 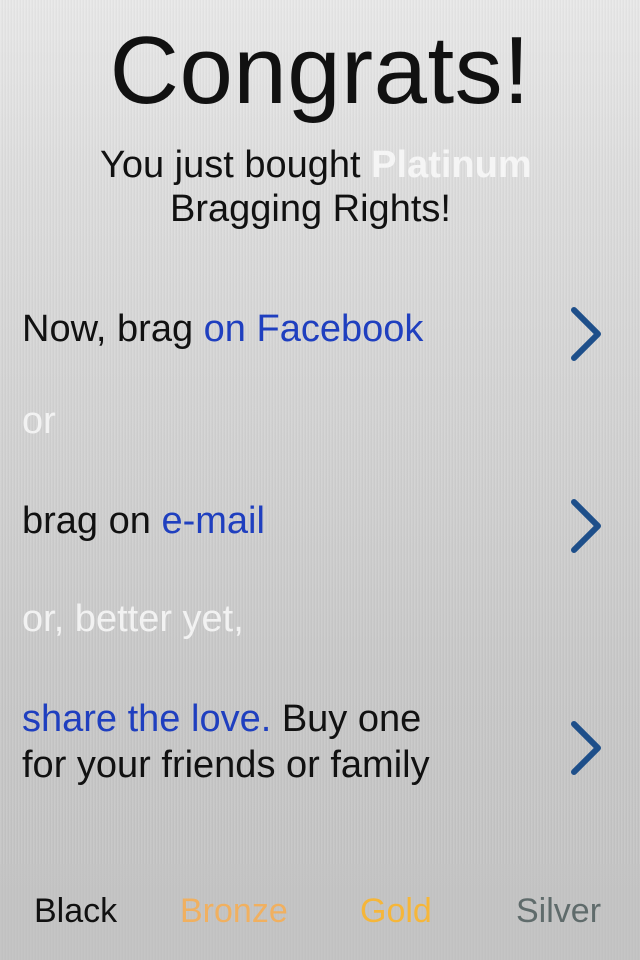 I want to click on brag-facebook-row: Now, brag on Facebook, so click(x=302, y=329).